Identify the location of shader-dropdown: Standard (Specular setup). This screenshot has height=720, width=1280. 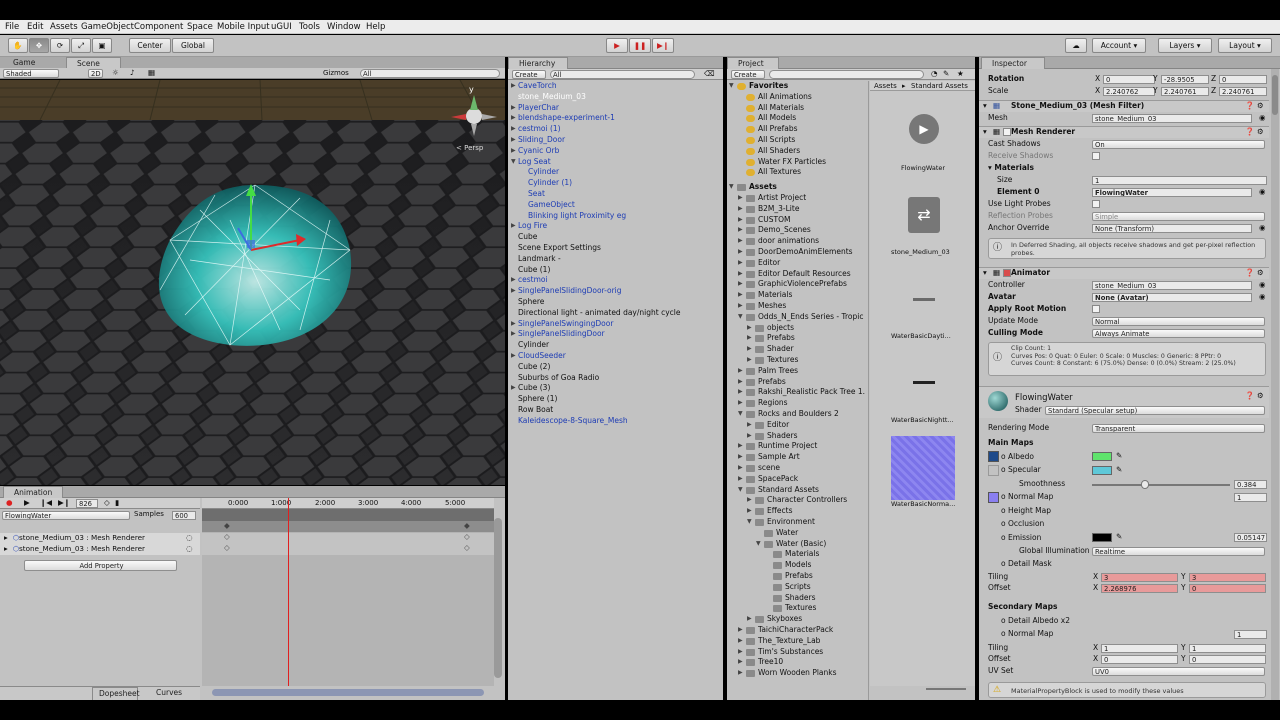
(1155, 410).